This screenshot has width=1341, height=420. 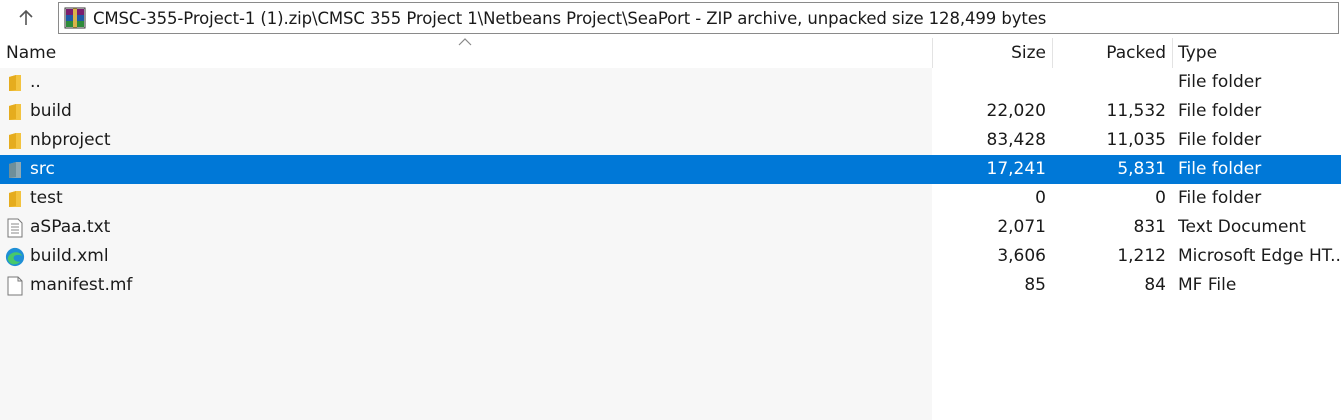 I want to click on file-row-parent: .. File folder, so click(x=670, y=82).